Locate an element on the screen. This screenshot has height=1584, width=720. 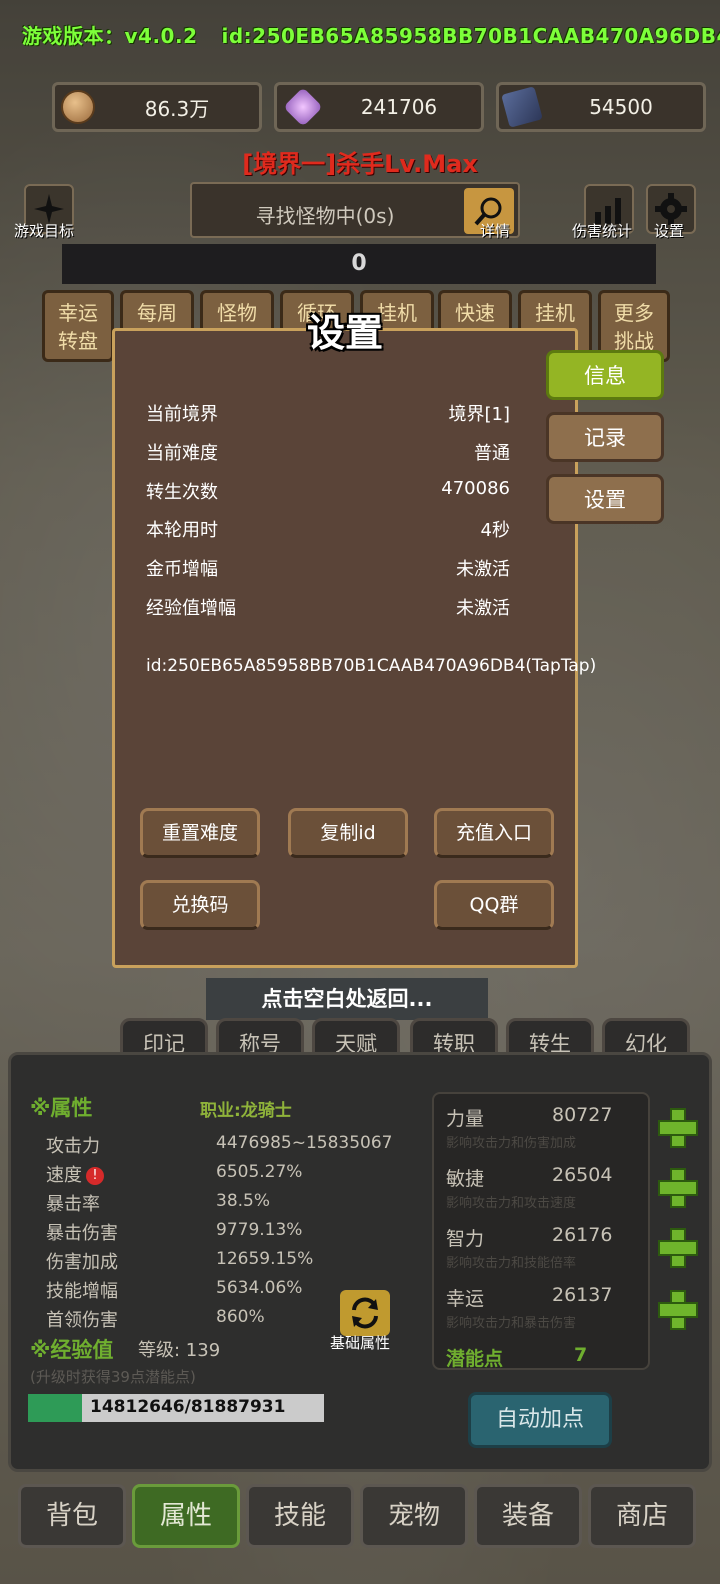
experience-value: 14812646/81887931 is located at coordinates (188, 1407).